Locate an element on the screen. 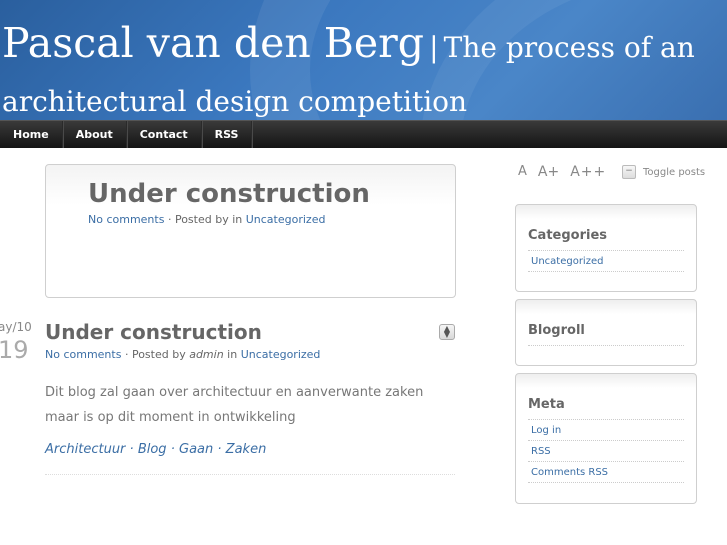  font-size-larger: A++ is located at coordinates (588, 172).